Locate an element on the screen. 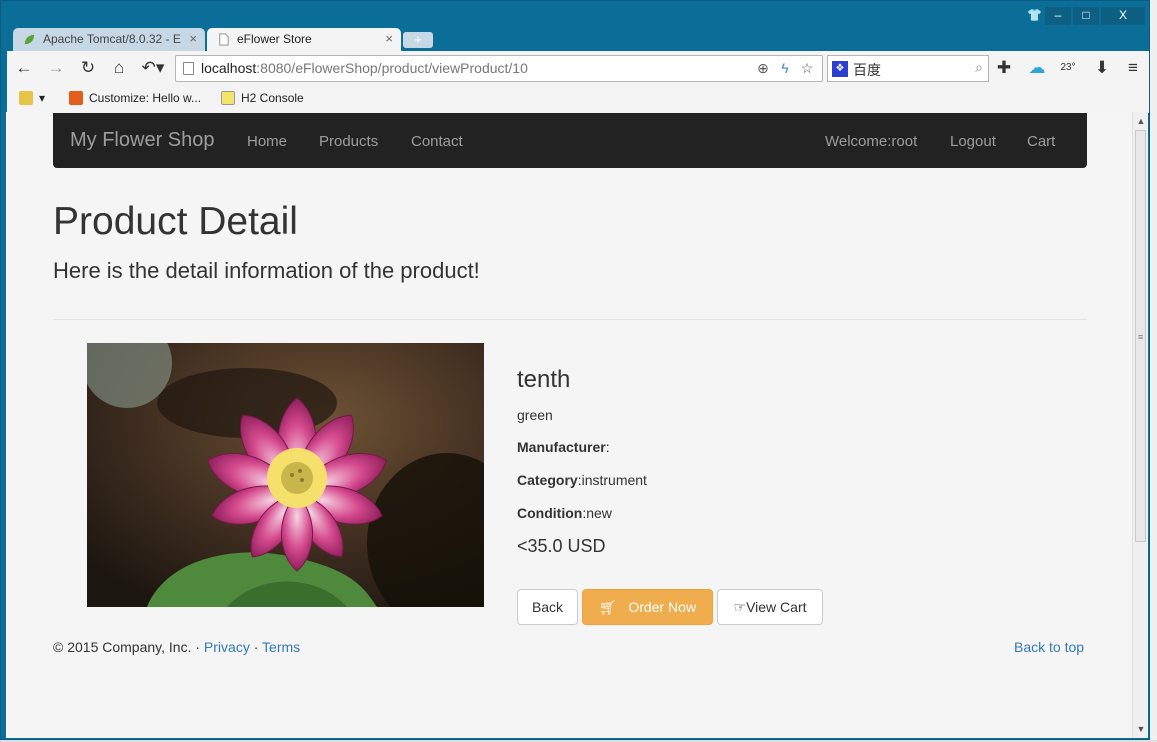 This screenshot has height=742, width=1157. hand-pointing-icon: ☞ is located at coordinates (740, 607).